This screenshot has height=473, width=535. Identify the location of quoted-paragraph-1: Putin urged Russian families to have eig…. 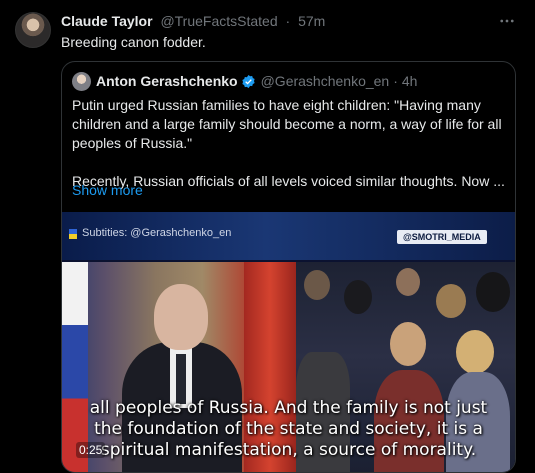
(287, 124).